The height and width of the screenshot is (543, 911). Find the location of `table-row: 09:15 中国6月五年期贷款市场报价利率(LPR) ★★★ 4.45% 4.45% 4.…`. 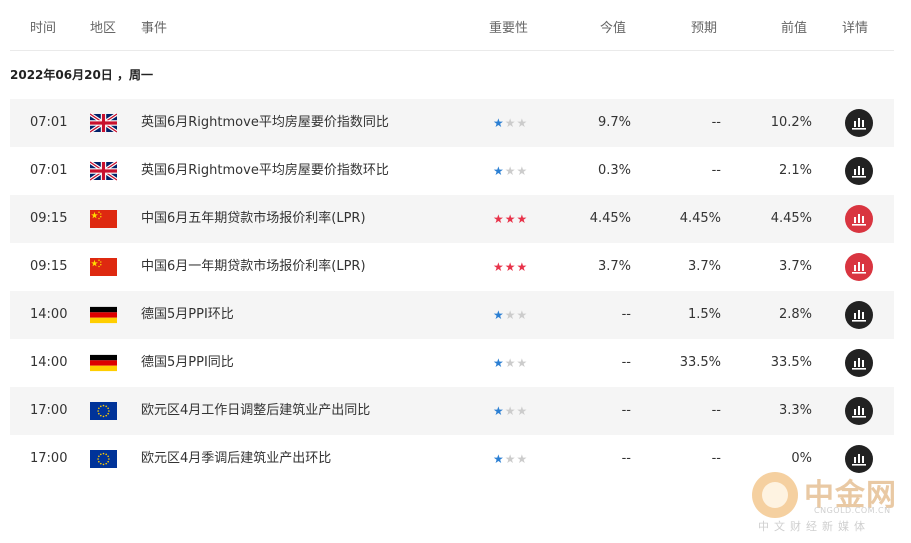

table-row: 09:15 中国6月五年期贷款市场报价利率(LPR) ★★★ 4.45% 4.45% 4.… is located at coordinates (452, 219).